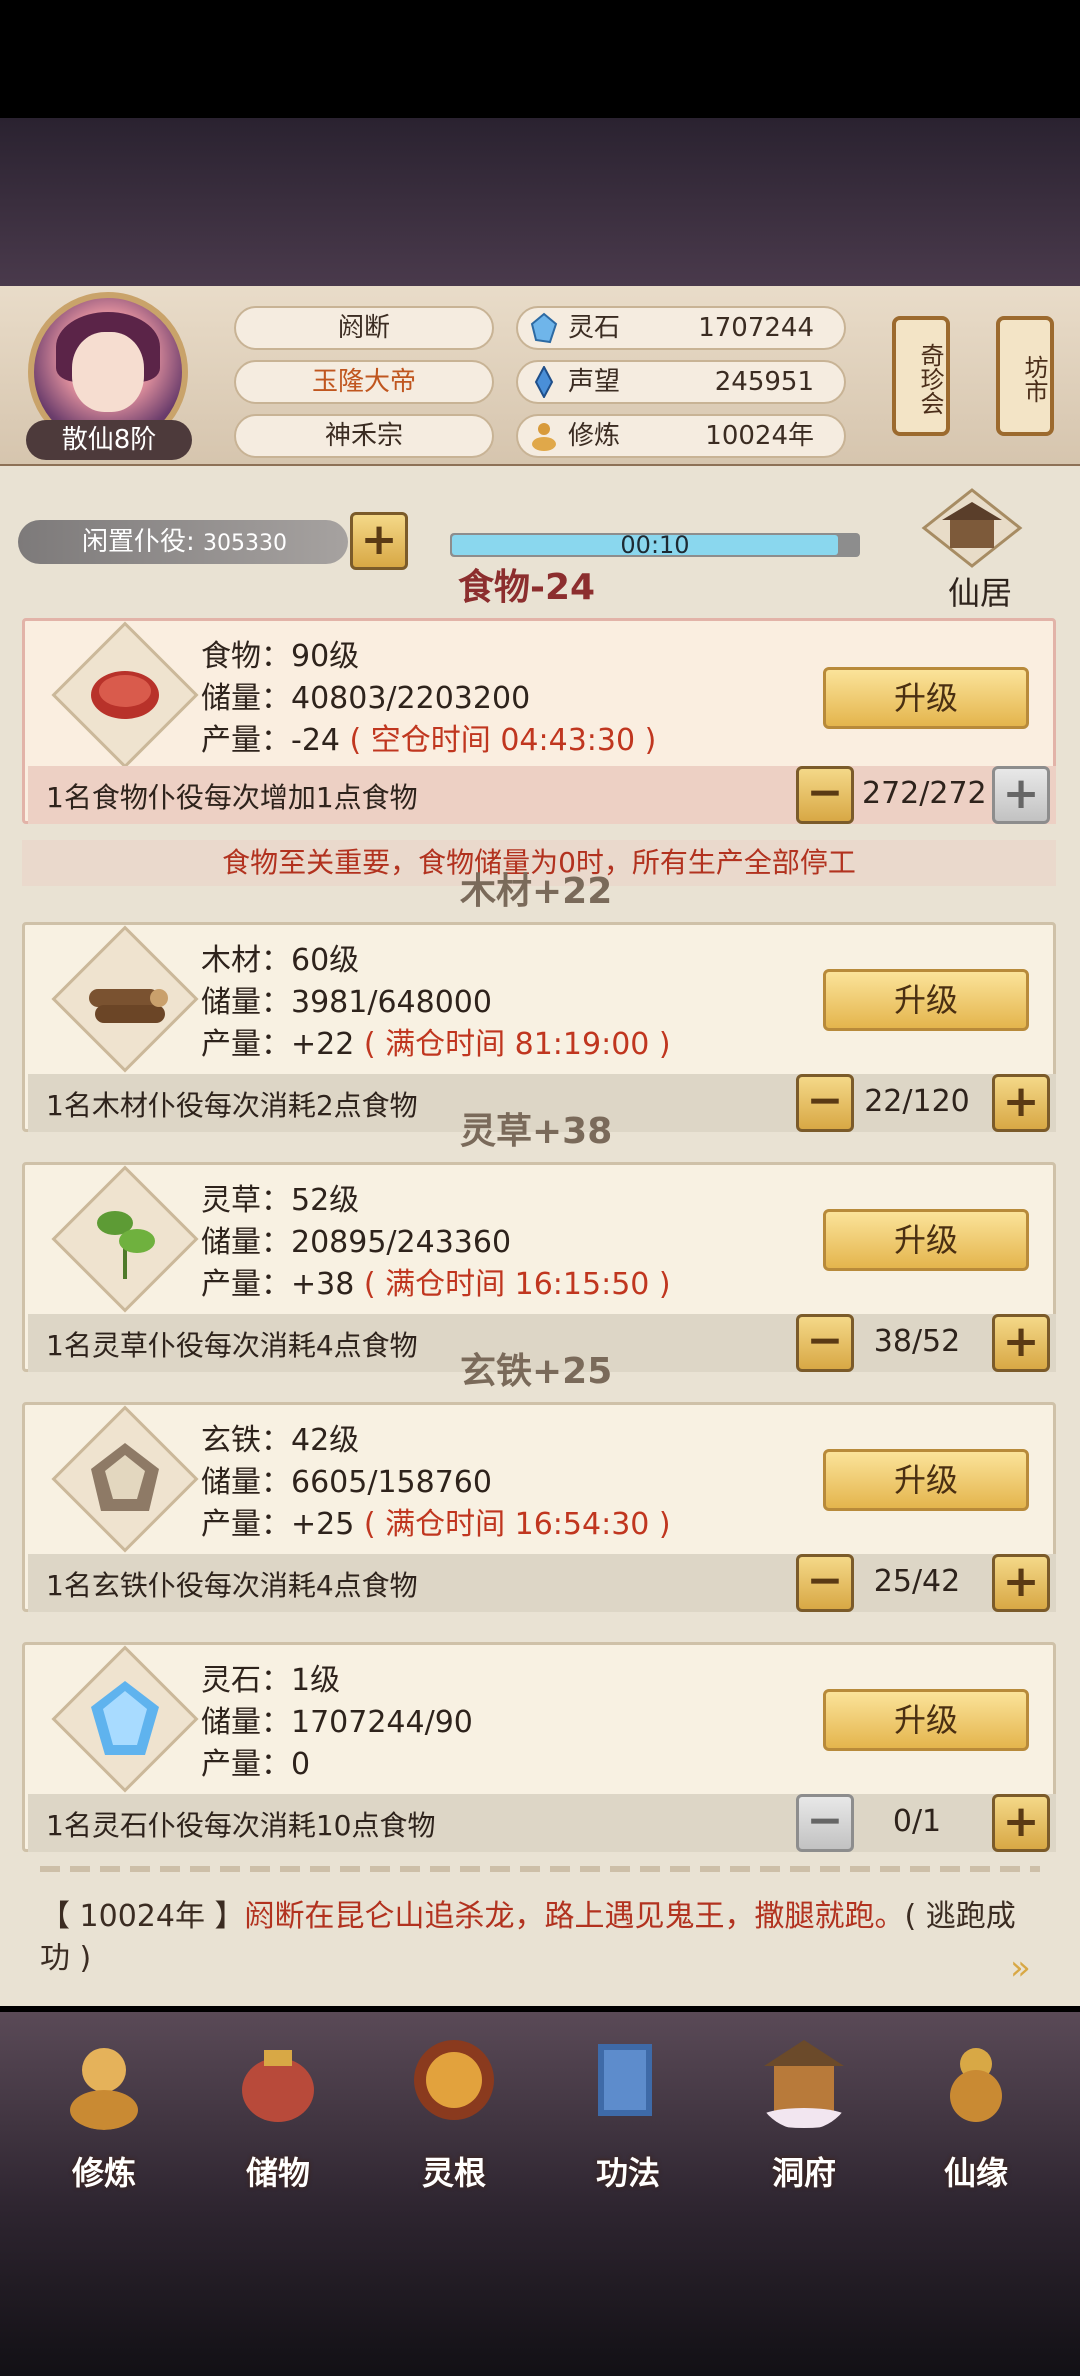 The width and height of the screenshot is (1080, 2376). I want to click on timer-bar: 00:10, so click(655, 545).